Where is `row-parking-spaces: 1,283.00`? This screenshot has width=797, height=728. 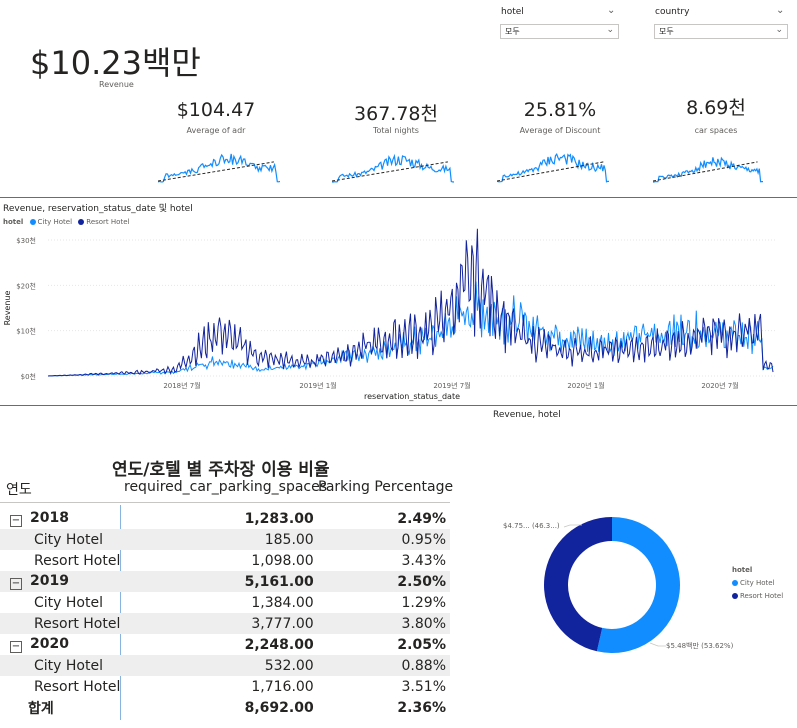
row-parking-spaces: 1,283.00 is located at coordinates (279, 518).